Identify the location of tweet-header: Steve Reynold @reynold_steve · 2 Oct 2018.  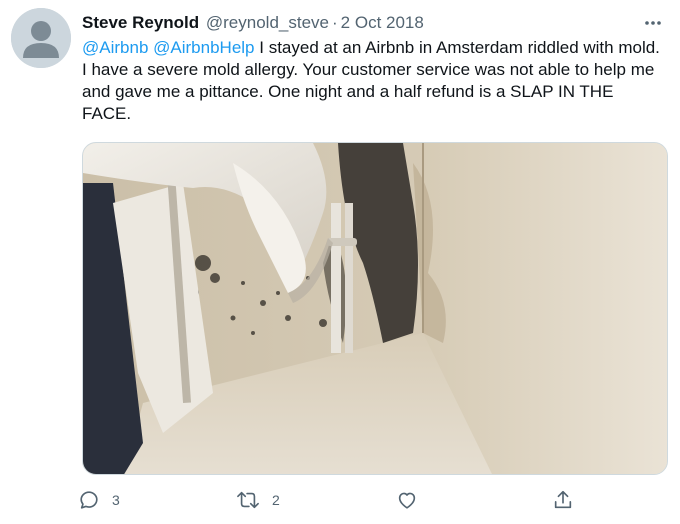
(253, 23).